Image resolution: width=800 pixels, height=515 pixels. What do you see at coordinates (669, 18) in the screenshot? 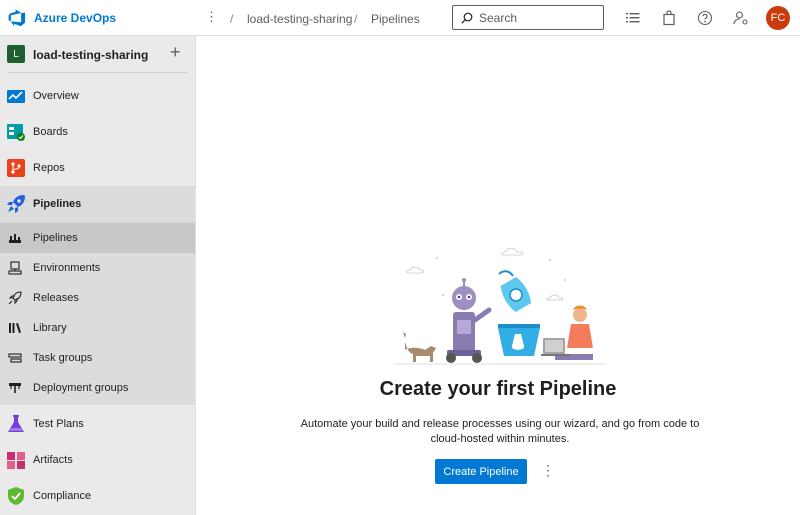
I see `marketplace-bag-icon` at bounding box center [669, 18].